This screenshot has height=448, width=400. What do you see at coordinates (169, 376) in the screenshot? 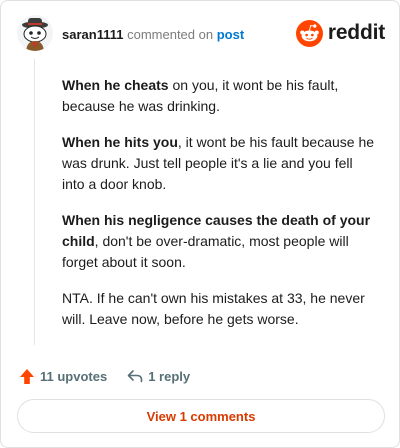
I see `reply-count: 1 reply` at bounding box center [169, 376].